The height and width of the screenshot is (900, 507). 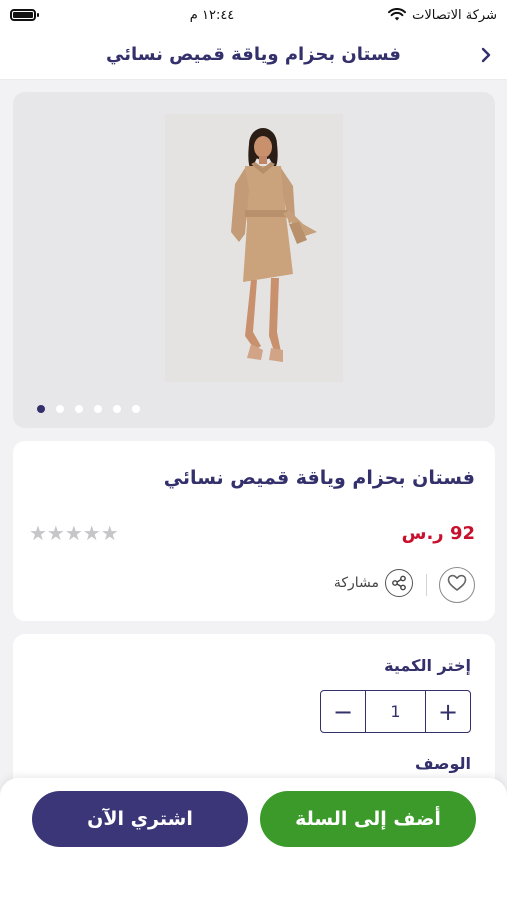 What do you see at coordinates (368, 819) in the screenshot?
I see `add-to-cart-button: أضف إلى السلة` at bounding box center [368, 819].